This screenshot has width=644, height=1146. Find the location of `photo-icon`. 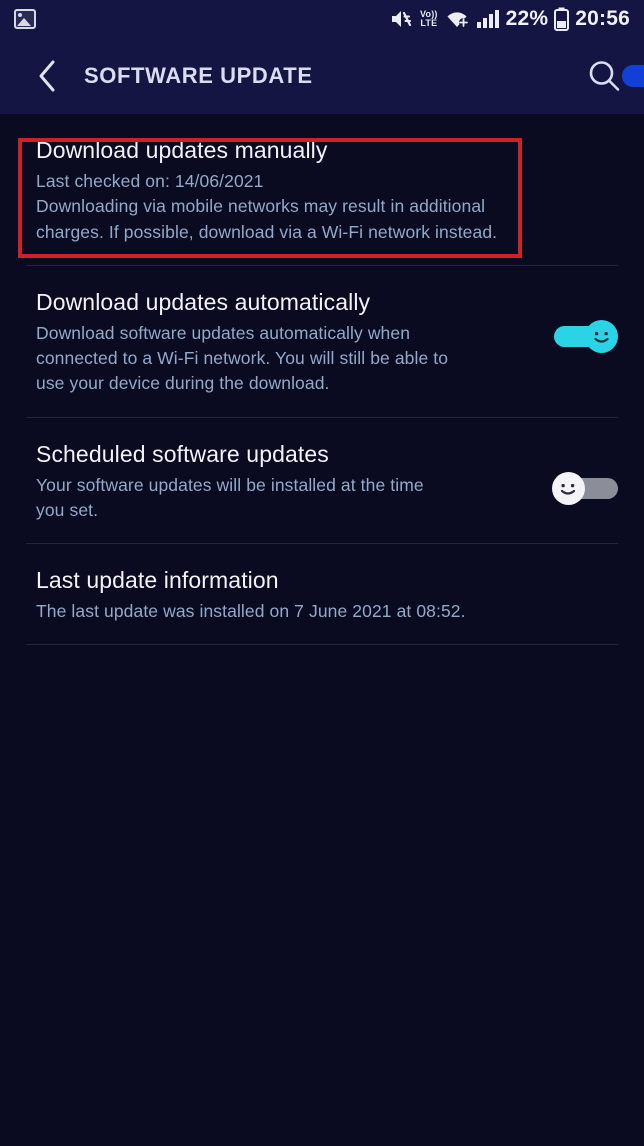

photo-icon is located at coordinates (25, 19).